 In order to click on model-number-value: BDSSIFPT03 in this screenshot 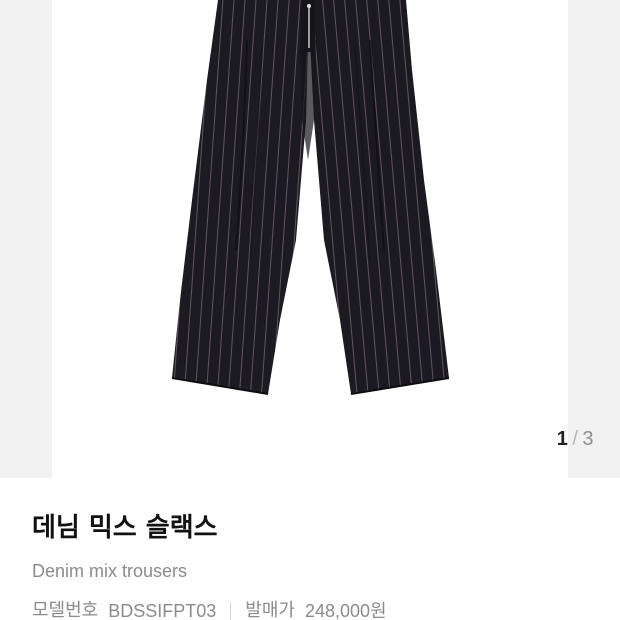, I will do `click(162, 610)`.